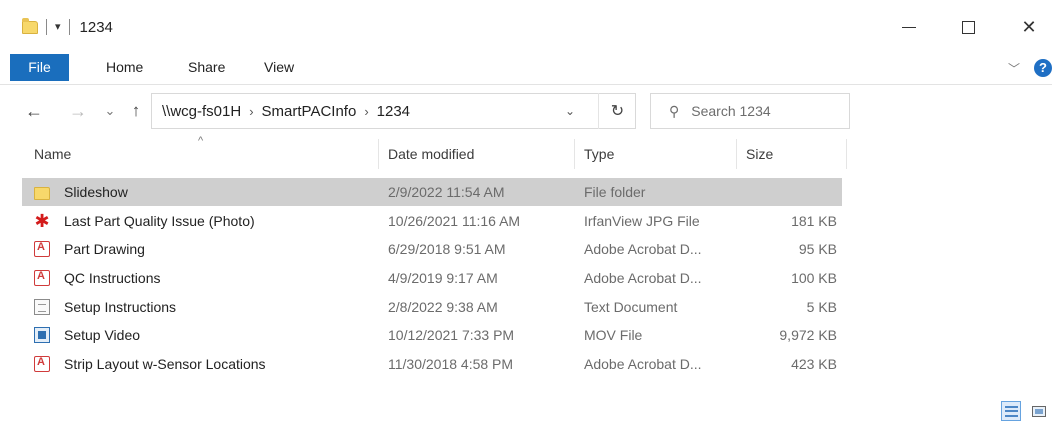 The width and height of the screenshot is (1052, 428). I want to click on large-icons-view-button, so click(1039, 411).